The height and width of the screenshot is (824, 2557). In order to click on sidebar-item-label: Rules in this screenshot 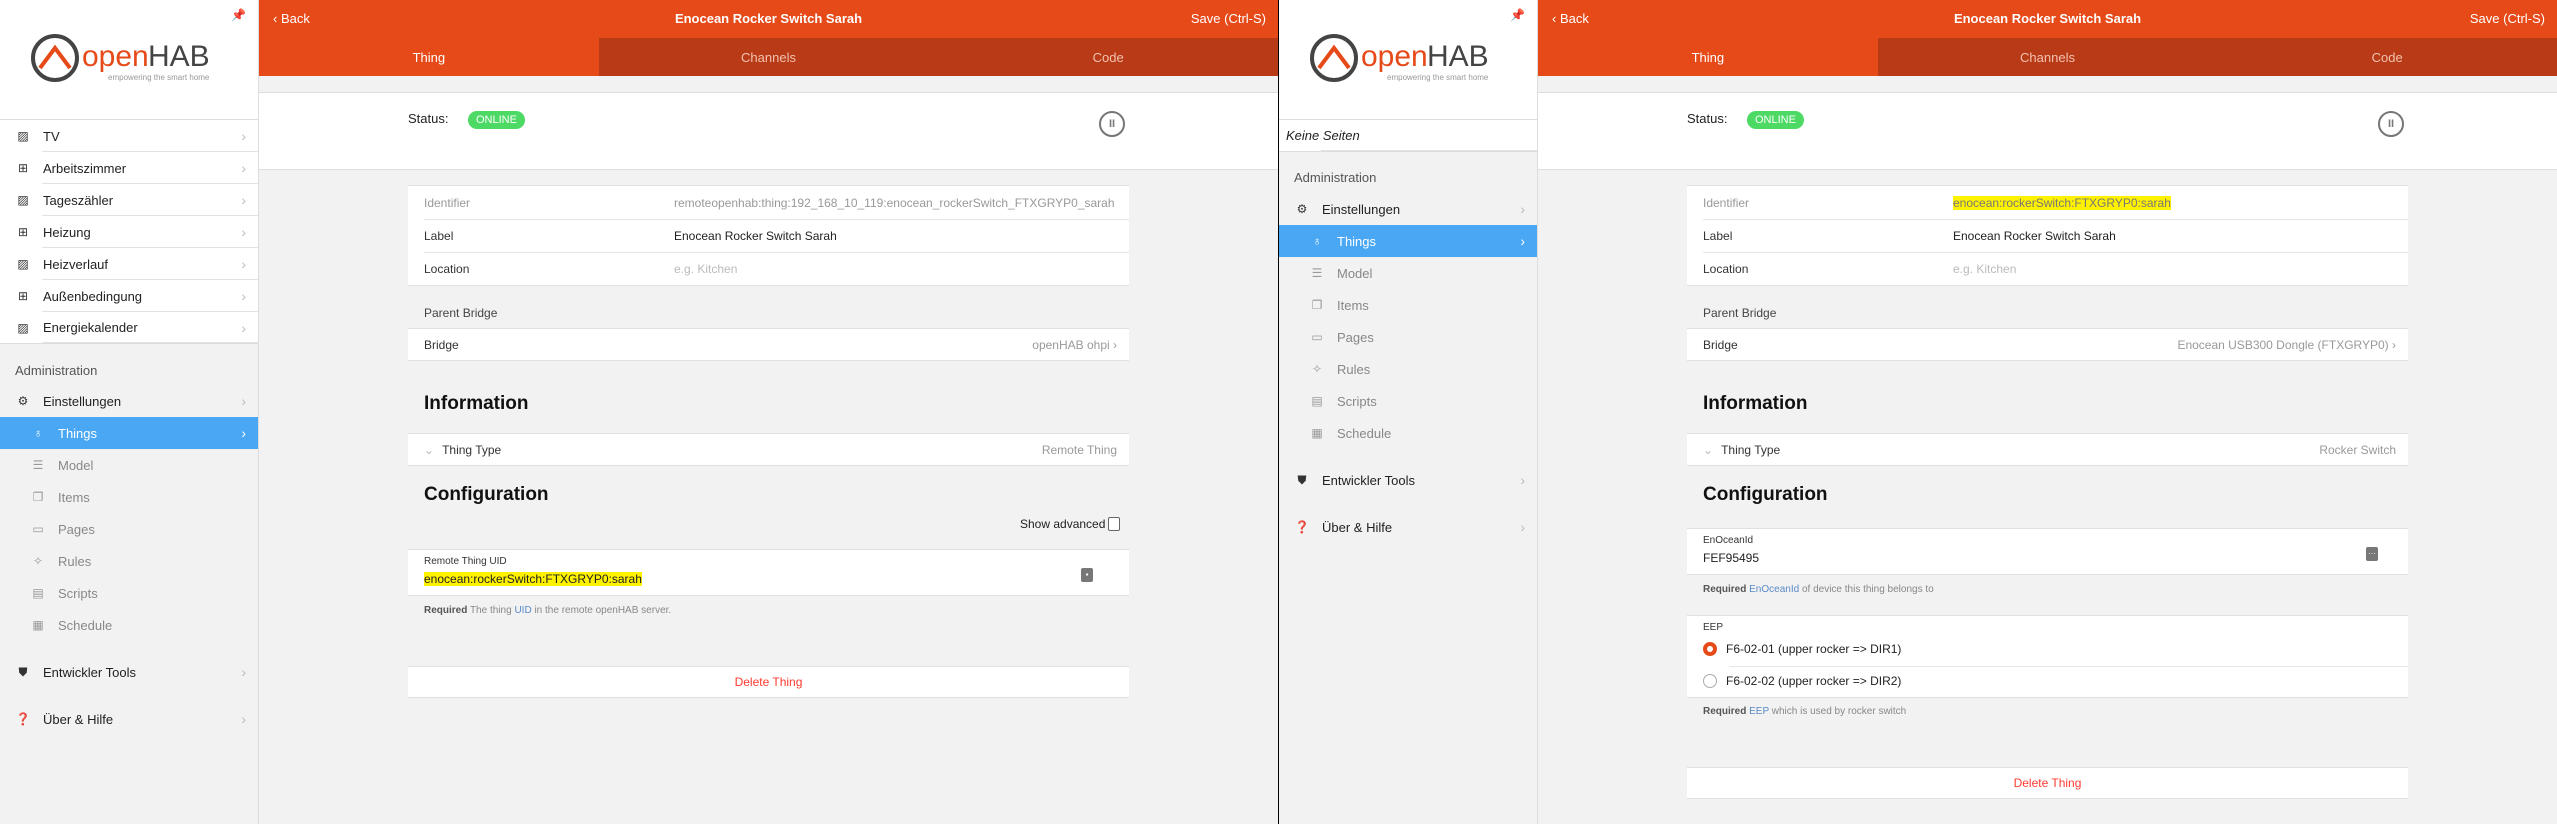, I will do `click(75, 561)`.